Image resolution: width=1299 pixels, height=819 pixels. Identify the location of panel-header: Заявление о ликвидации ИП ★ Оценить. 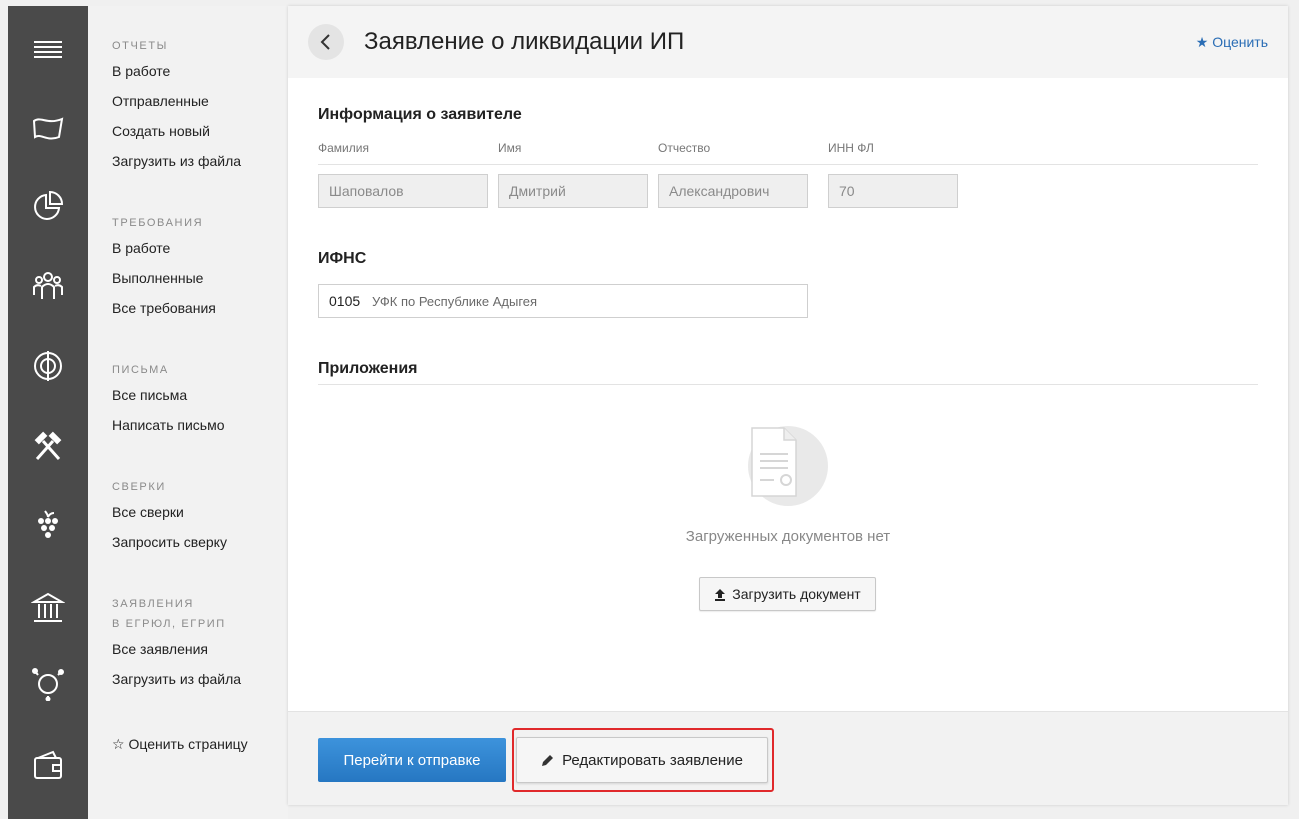
(788, 42).